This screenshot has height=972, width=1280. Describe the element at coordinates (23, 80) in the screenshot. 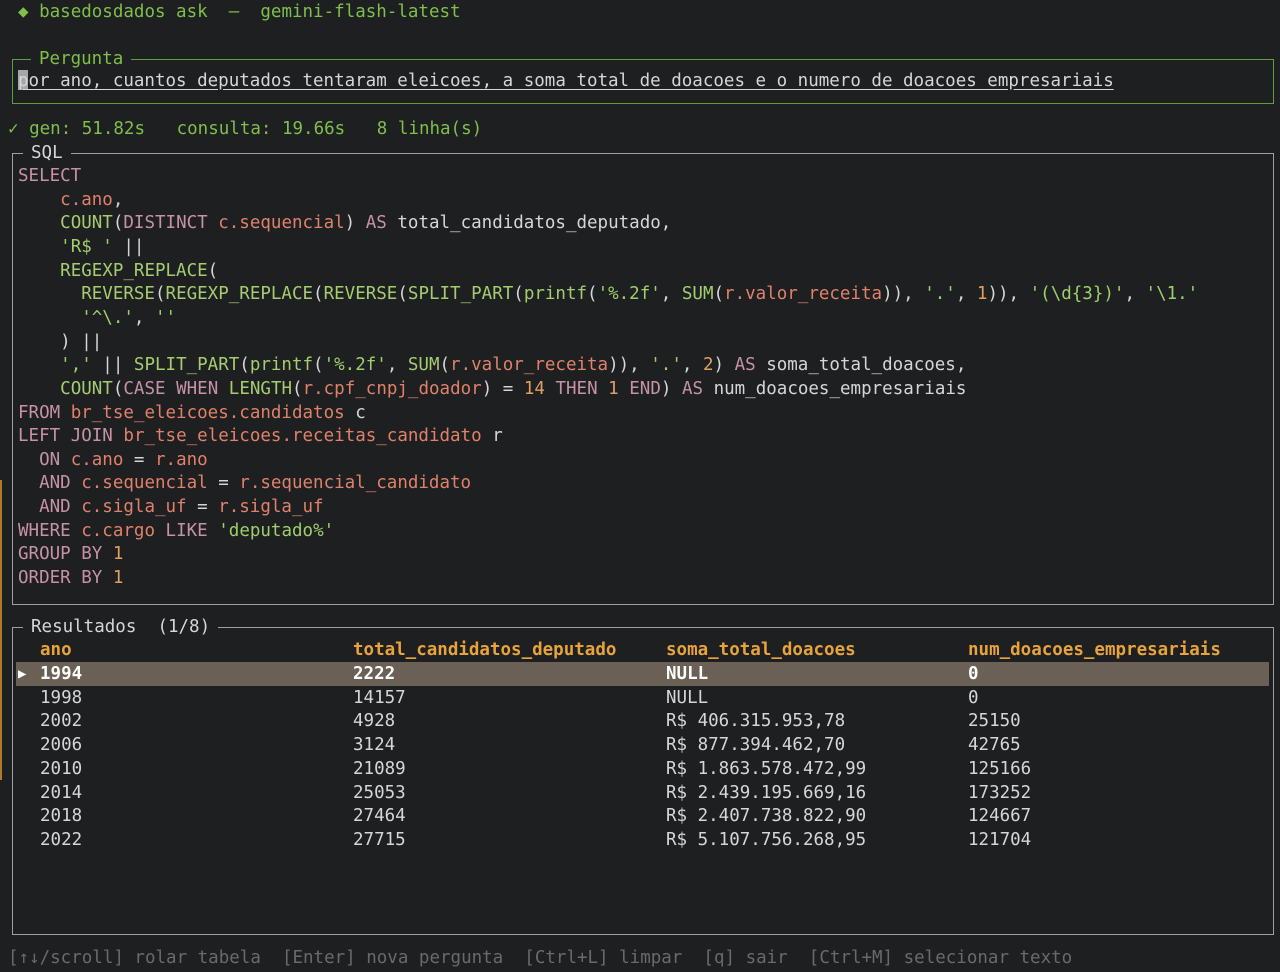

I see `text-cursor` at that location.